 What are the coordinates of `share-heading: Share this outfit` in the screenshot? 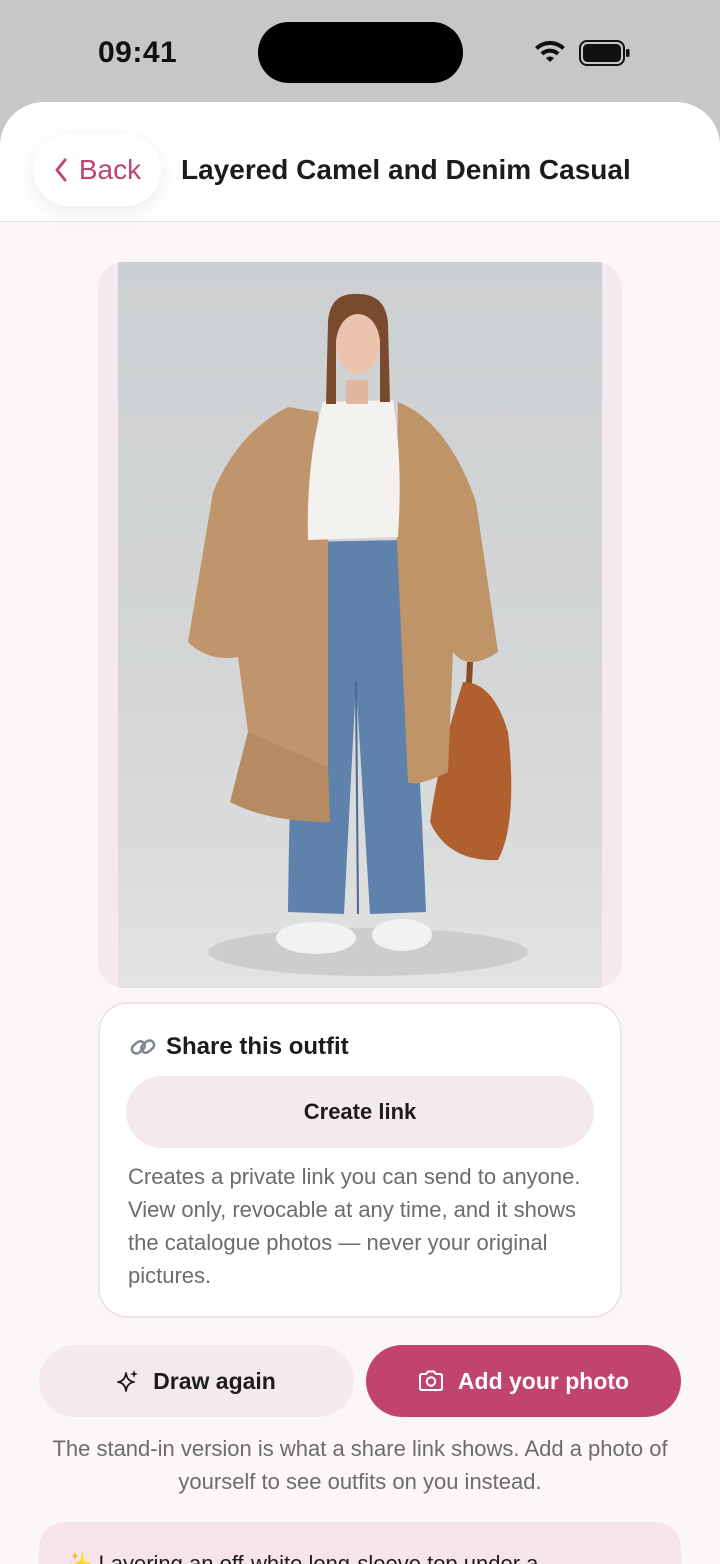 It's located at (238, 1047).